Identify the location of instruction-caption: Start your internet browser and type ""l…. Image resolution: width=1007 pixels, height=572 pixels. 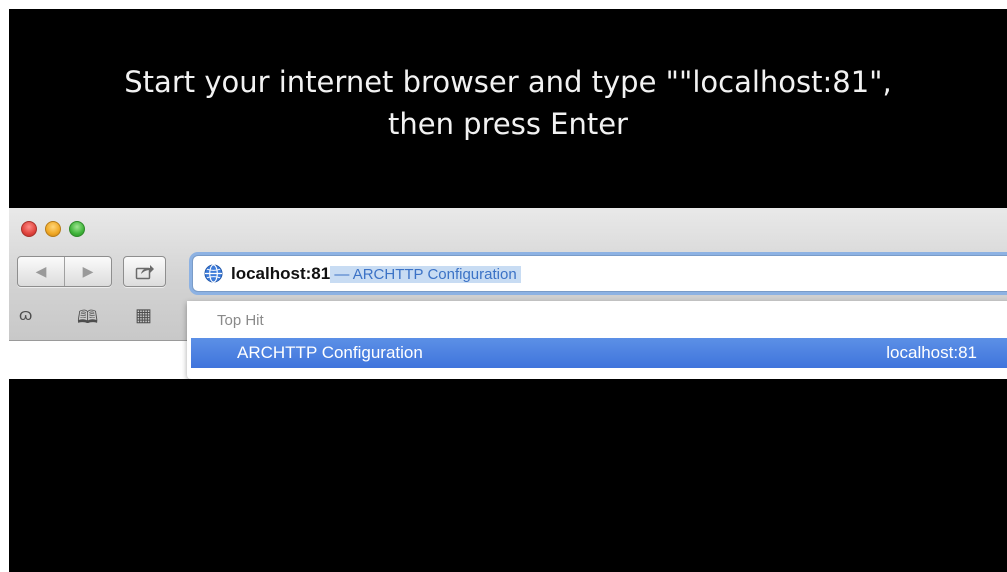
(508, 103).